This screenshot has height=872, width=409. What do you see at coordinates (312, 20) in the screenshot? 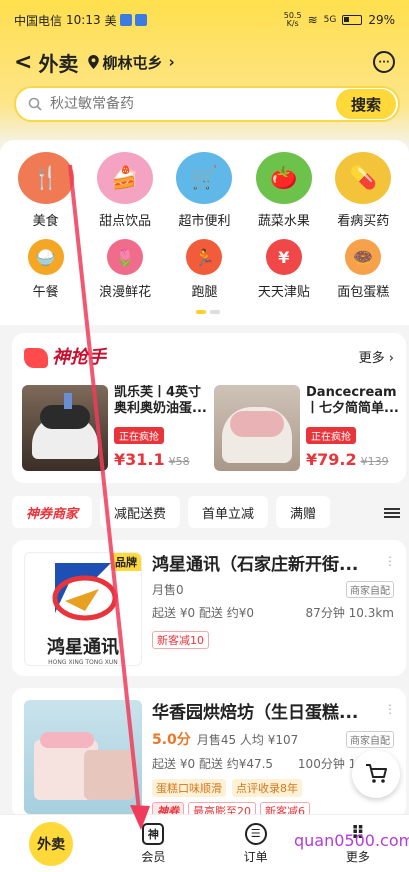
I see `wifi-icon: ≋` at bounding box center [312, 20].